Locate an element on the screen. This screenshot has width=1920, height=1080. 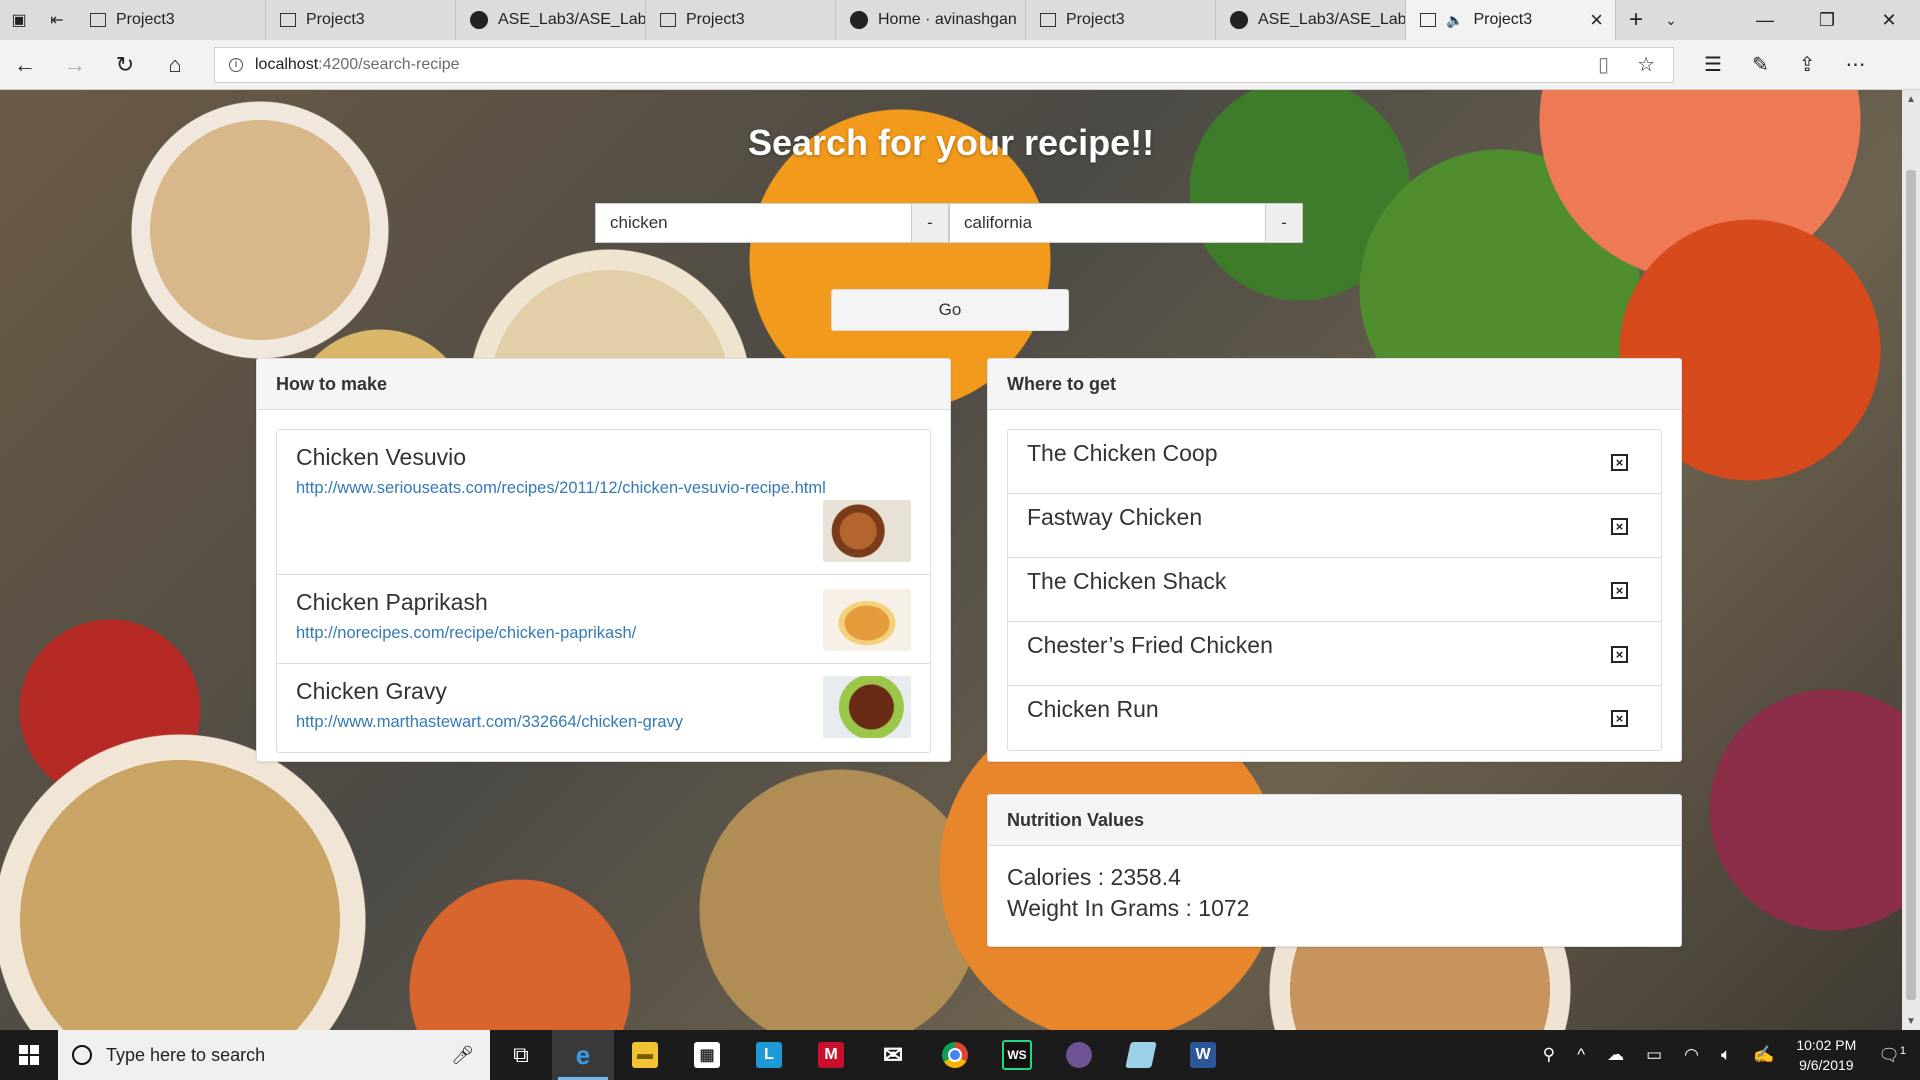
panel-heading: Nutrition Values is located at coordinates (1334, 820).